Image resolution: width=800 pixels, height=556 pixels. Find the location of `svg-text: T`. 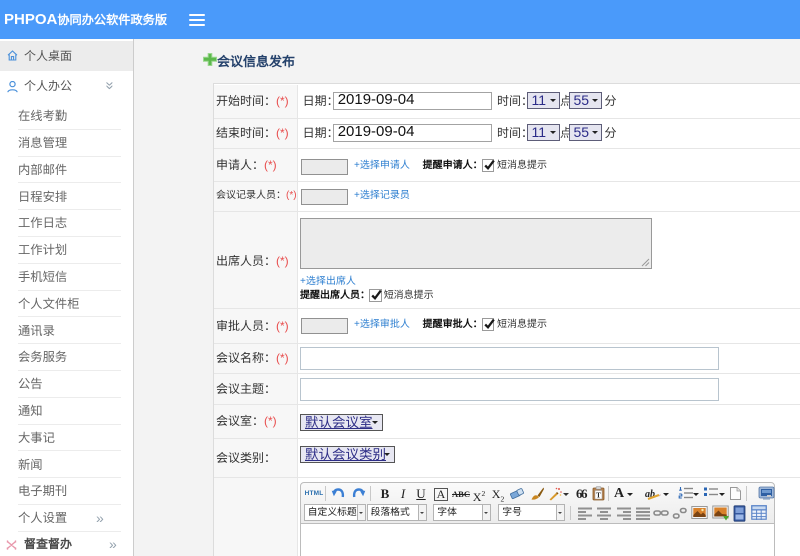

svg-text: T is located at coordinates (598, 496).